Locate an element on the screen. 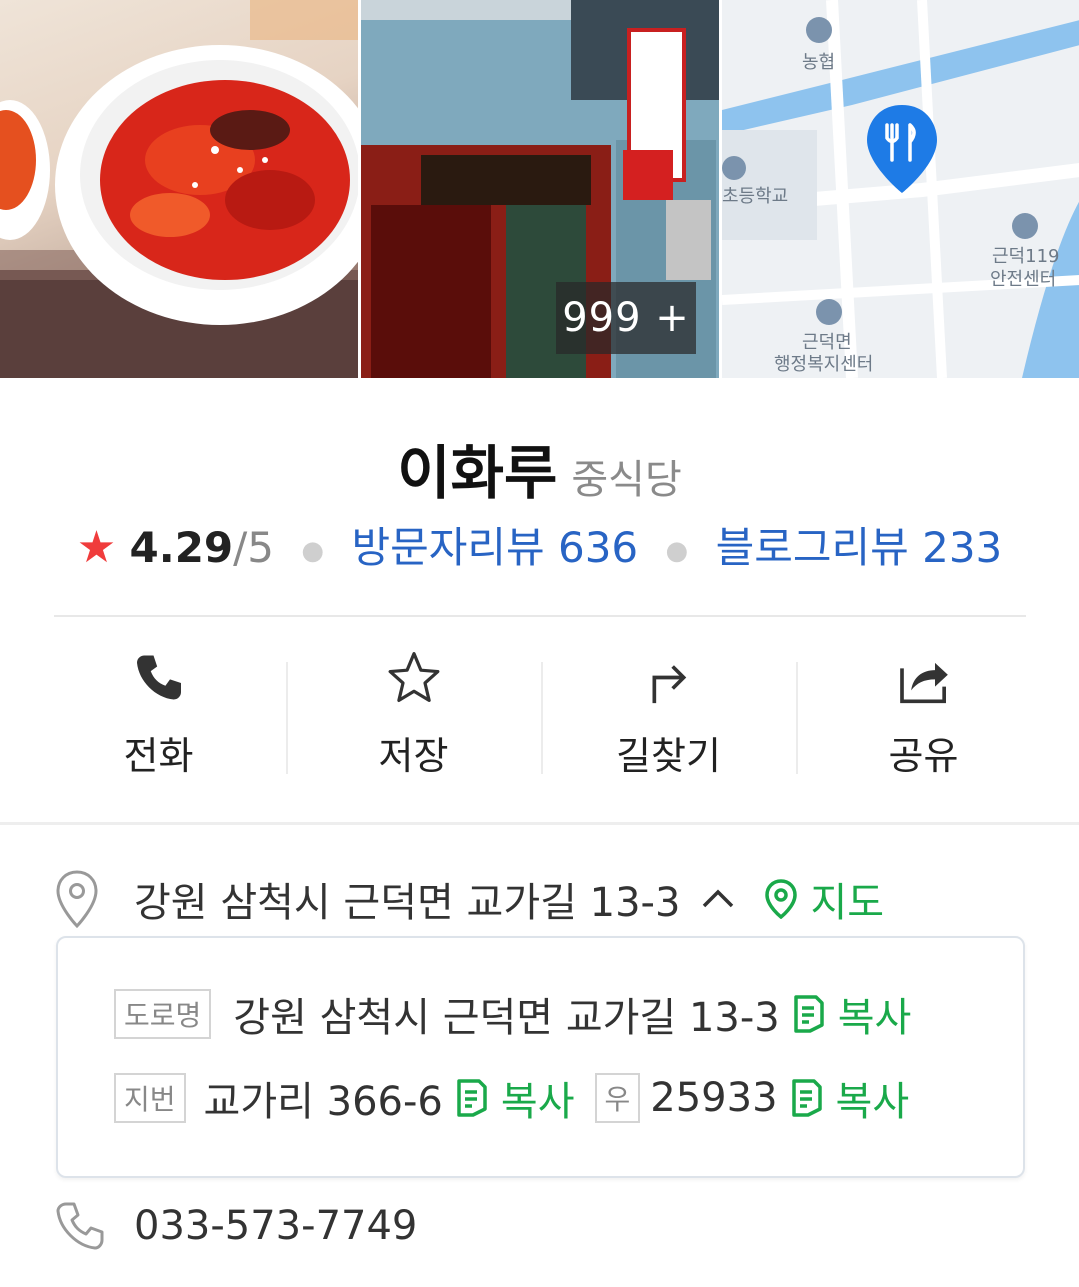 The width and height of the screenshot is (1079, 1287). road-address-line: 도로명 강원 삼척시 근덕면 교가길 13-3 복사 is located at coordinates (512, 1014).